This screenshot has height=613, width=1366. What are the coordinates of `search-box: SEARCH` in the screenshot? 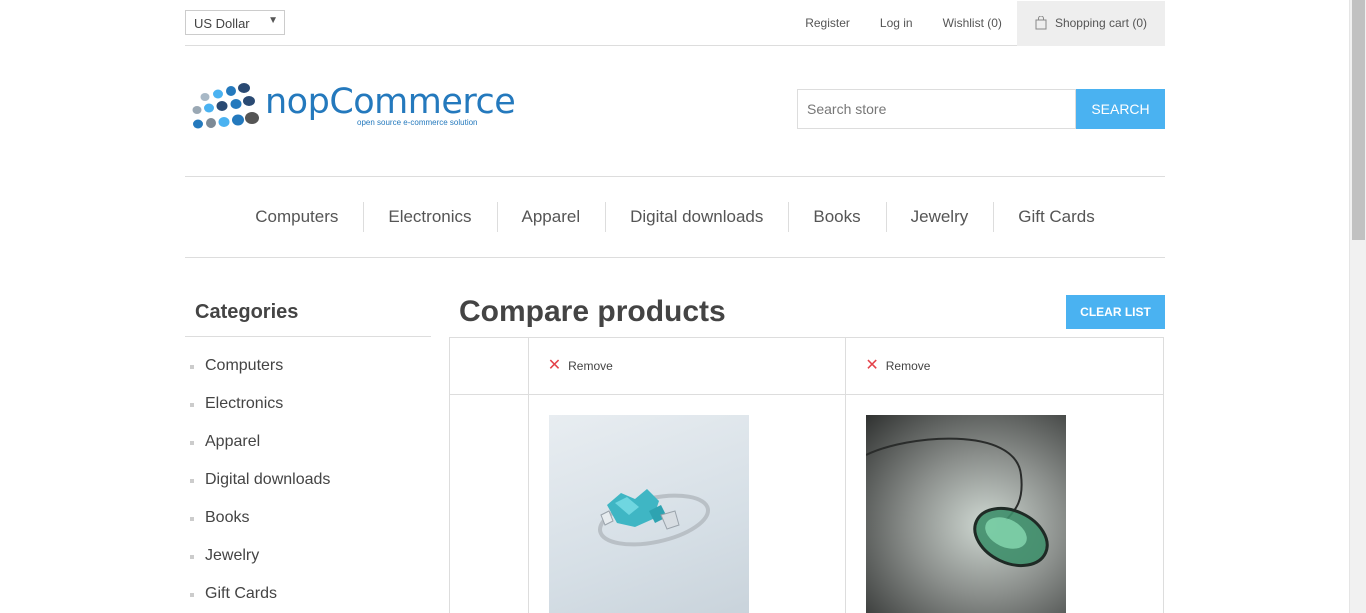 It's located at (981, 109).